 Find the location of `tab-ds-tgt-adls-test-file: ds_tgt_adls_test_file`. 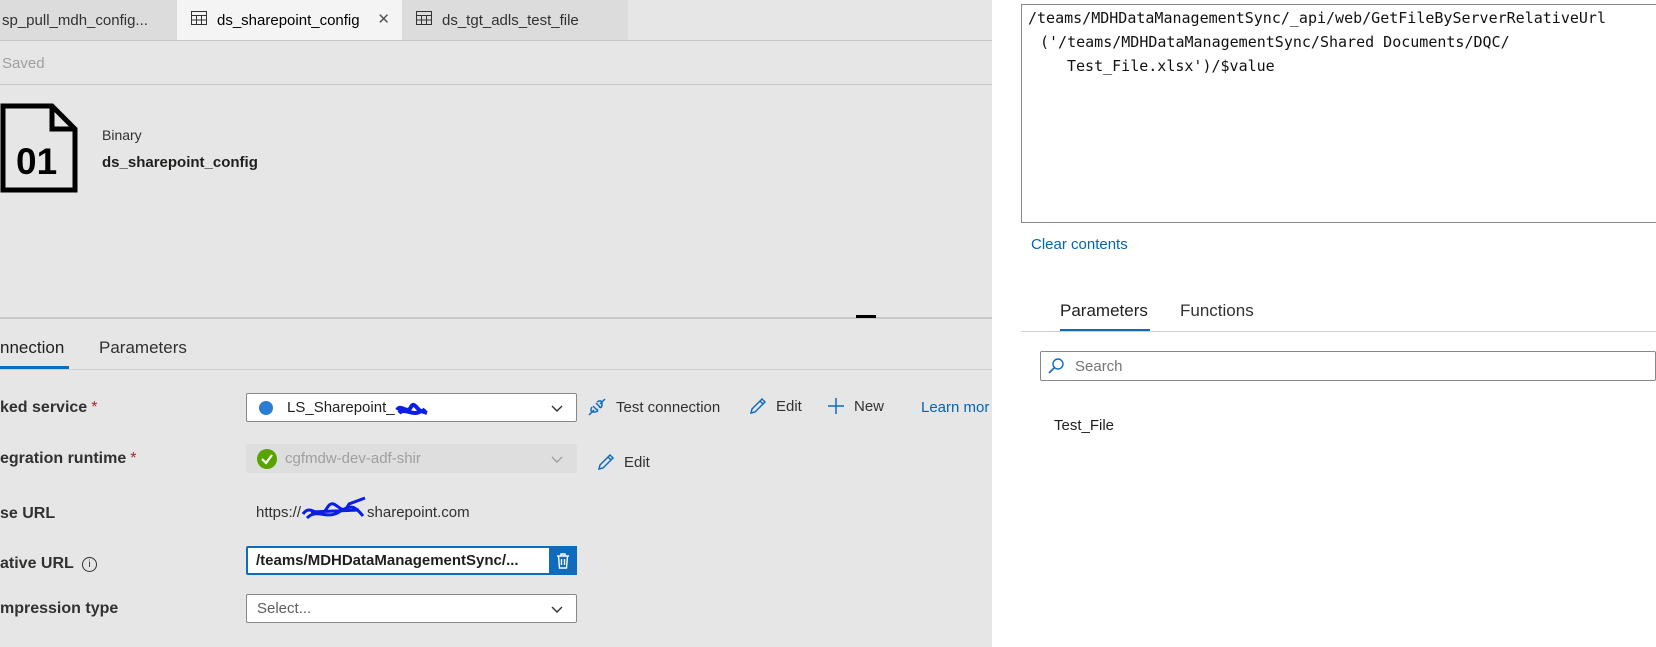

tab-ds-tgt-adls-test-file: ds_tgt_adls_test_file is located at coordinates (515, 20).